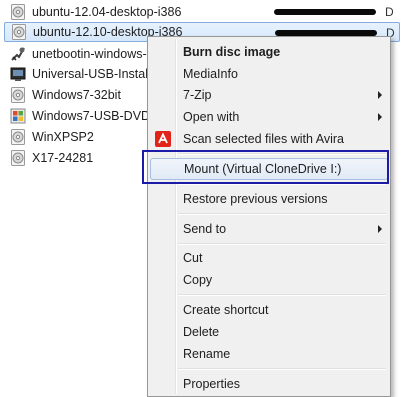 The image size is (401, 397). I want to click on menu-item-open-with: Open with, so click(269, 117).